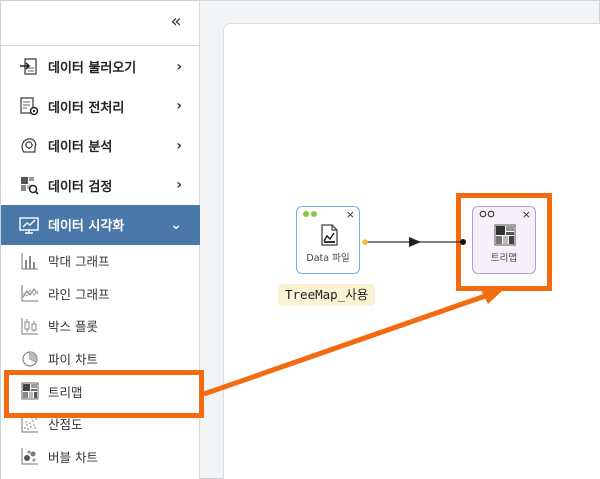 This screenshot has width=600, height=479. I want to click on bar-chart-icon, so click(30, 261).